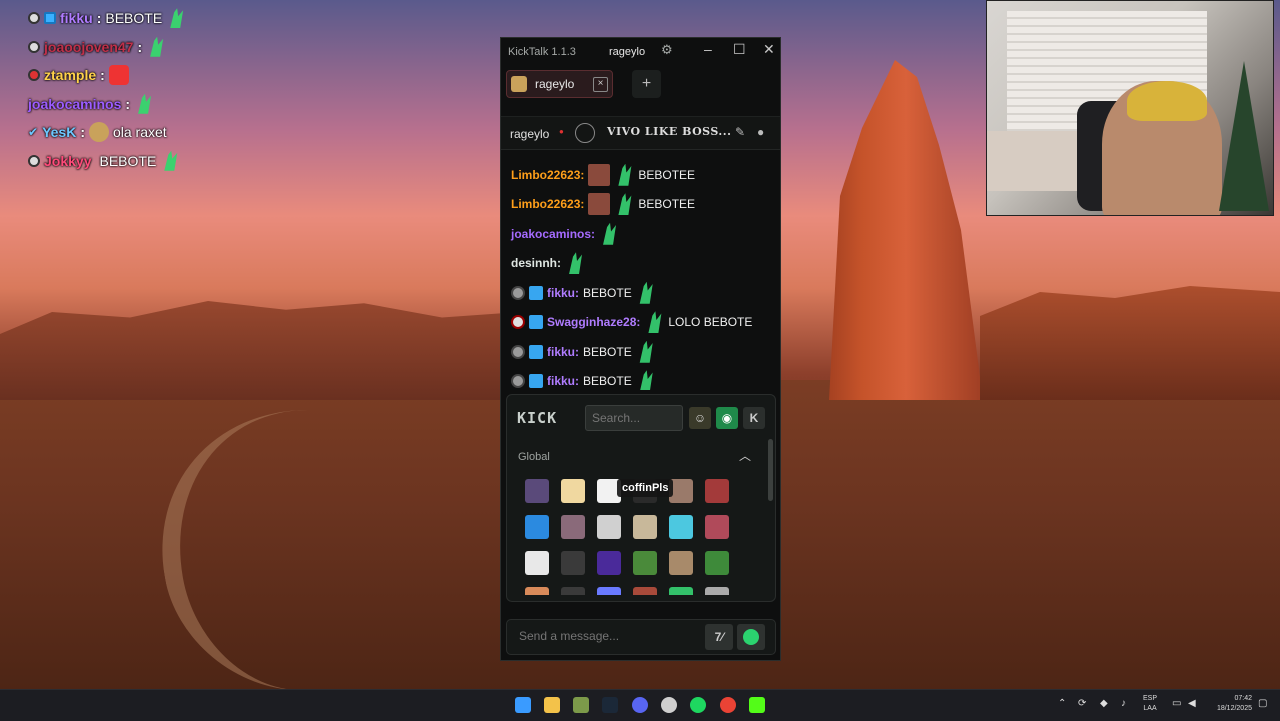  Describe the element at coordinates (727, 418) in the screenshot. I see `global-emotes-icon: ◉` at that location.